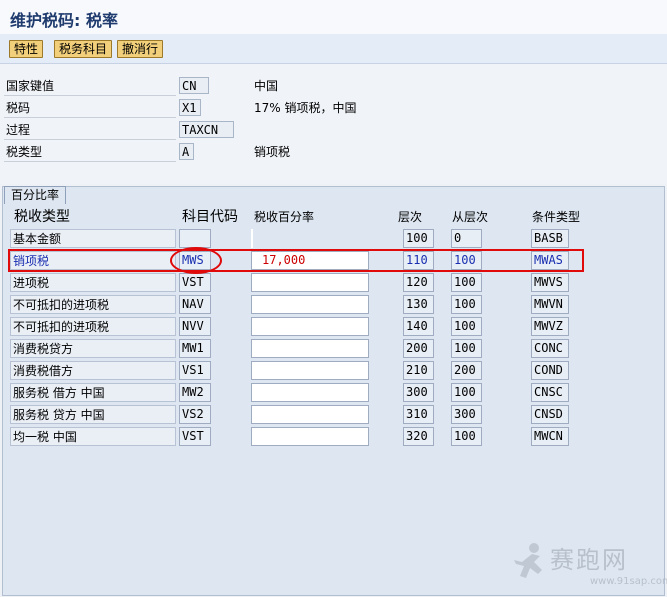  Describe the element at coordinates (30, 86) in the screenshot. I see `country-key-label: 国家键值` at that location.